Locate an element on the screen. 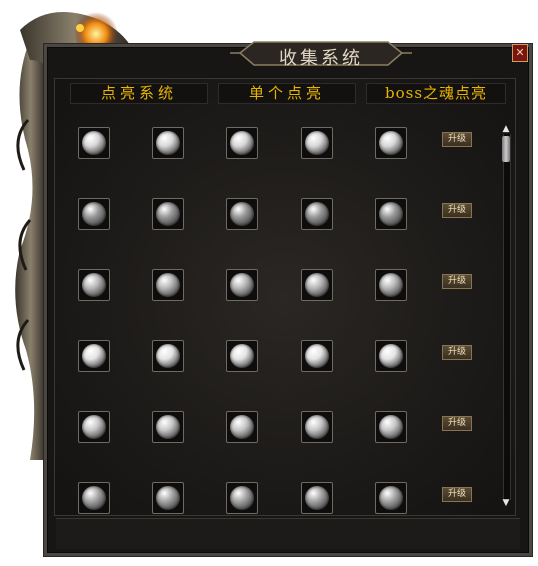 The image size is (538, 566). scroll-down-arrow-icon: ▼ is located at coordinates (506, 503).